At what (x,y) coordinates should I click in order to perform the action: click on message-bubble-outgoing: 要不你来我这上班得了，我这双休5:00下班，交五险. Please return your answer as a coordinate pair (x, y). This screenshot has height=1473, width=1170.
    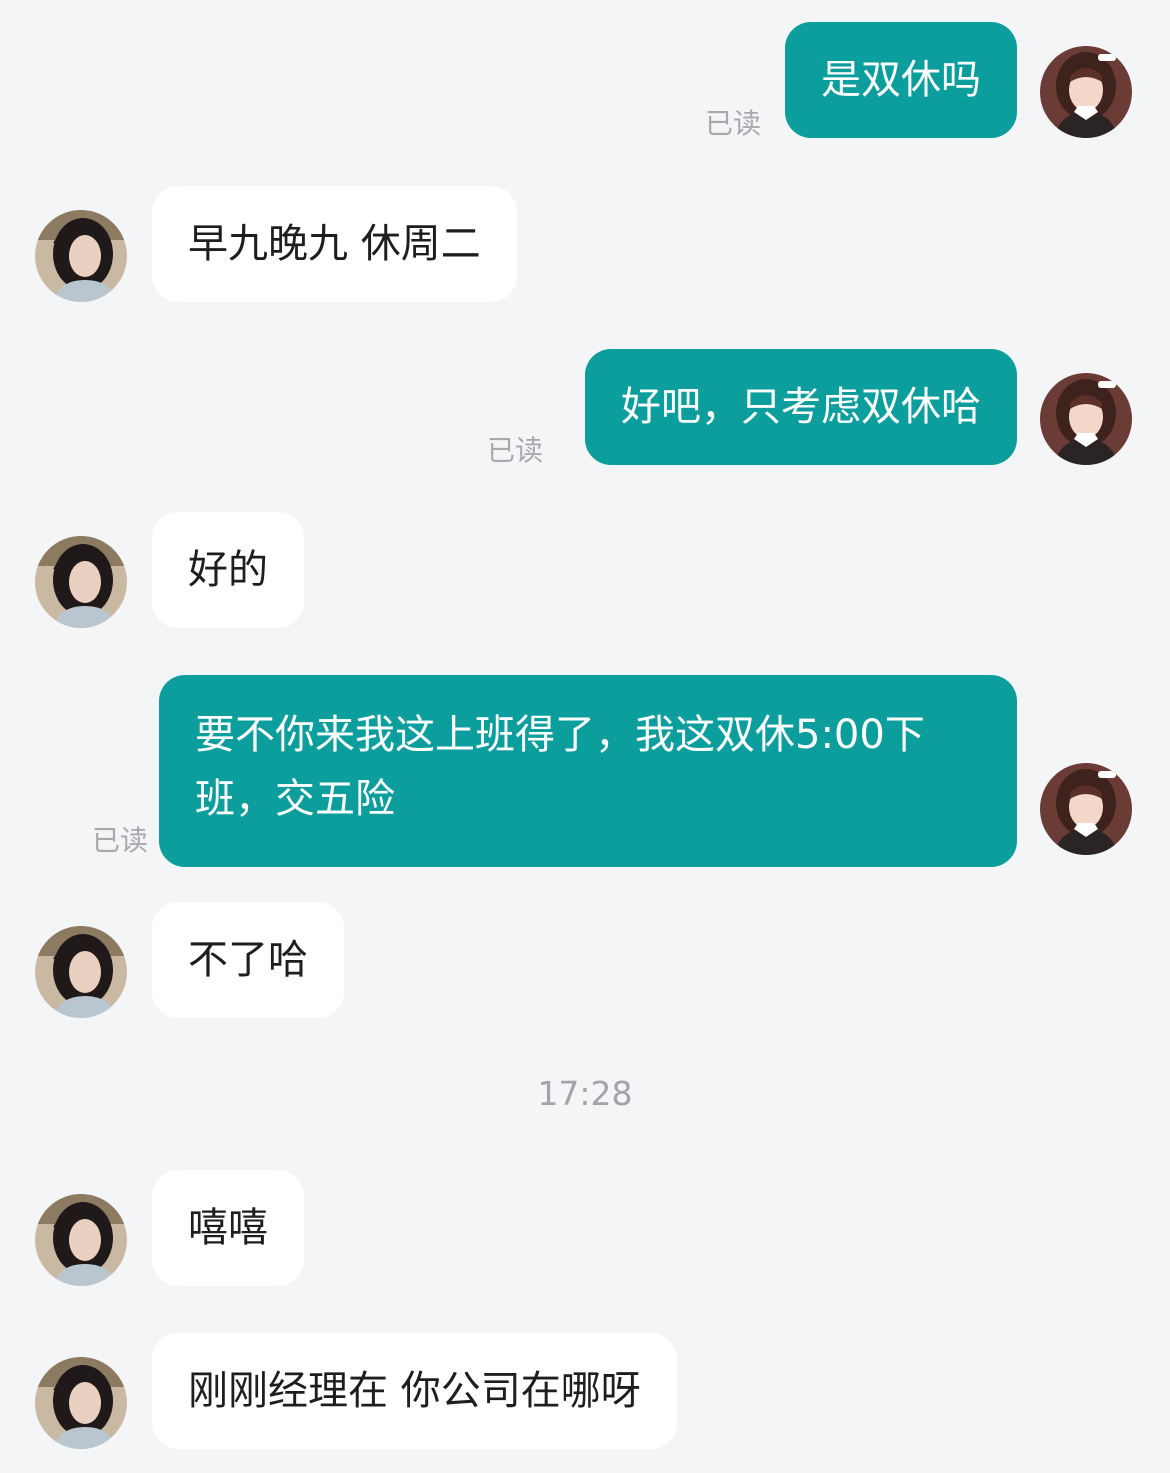
    Looking at the image, I should click on (588, 771).